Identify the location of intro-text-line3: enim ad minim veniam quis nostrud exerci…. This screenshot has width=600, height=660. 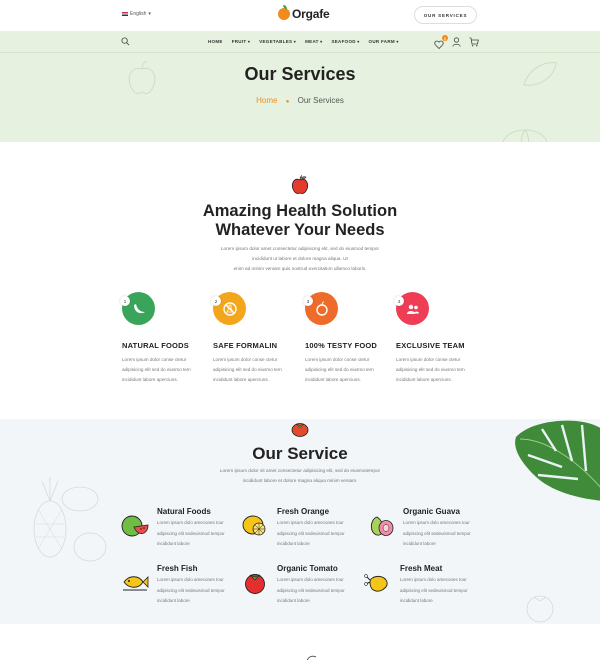
(300, 268).